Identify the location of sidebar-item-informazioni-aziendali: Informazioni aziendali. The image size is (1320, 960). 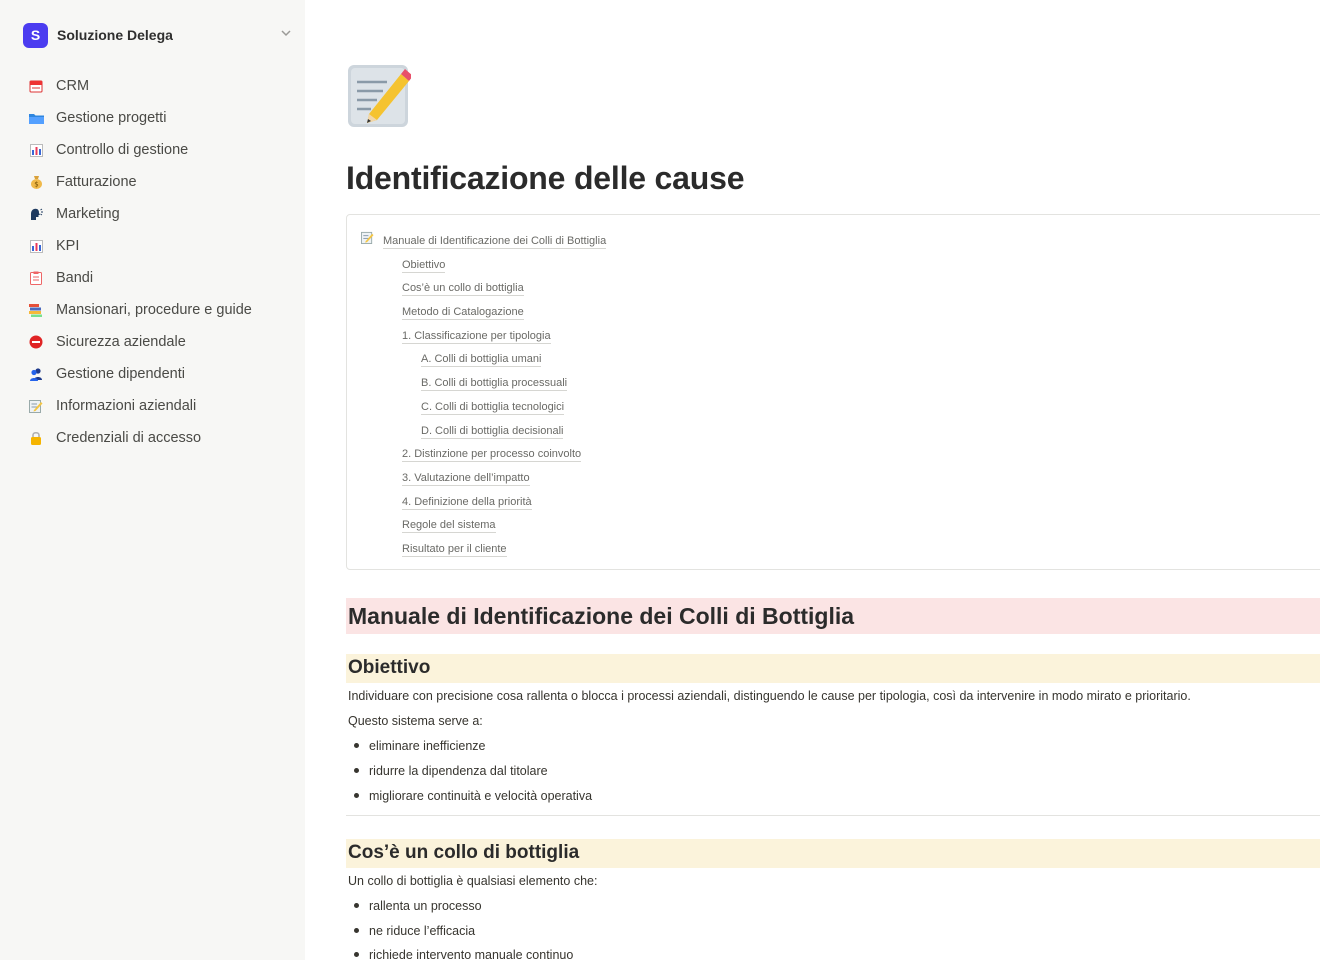
(156, 406).